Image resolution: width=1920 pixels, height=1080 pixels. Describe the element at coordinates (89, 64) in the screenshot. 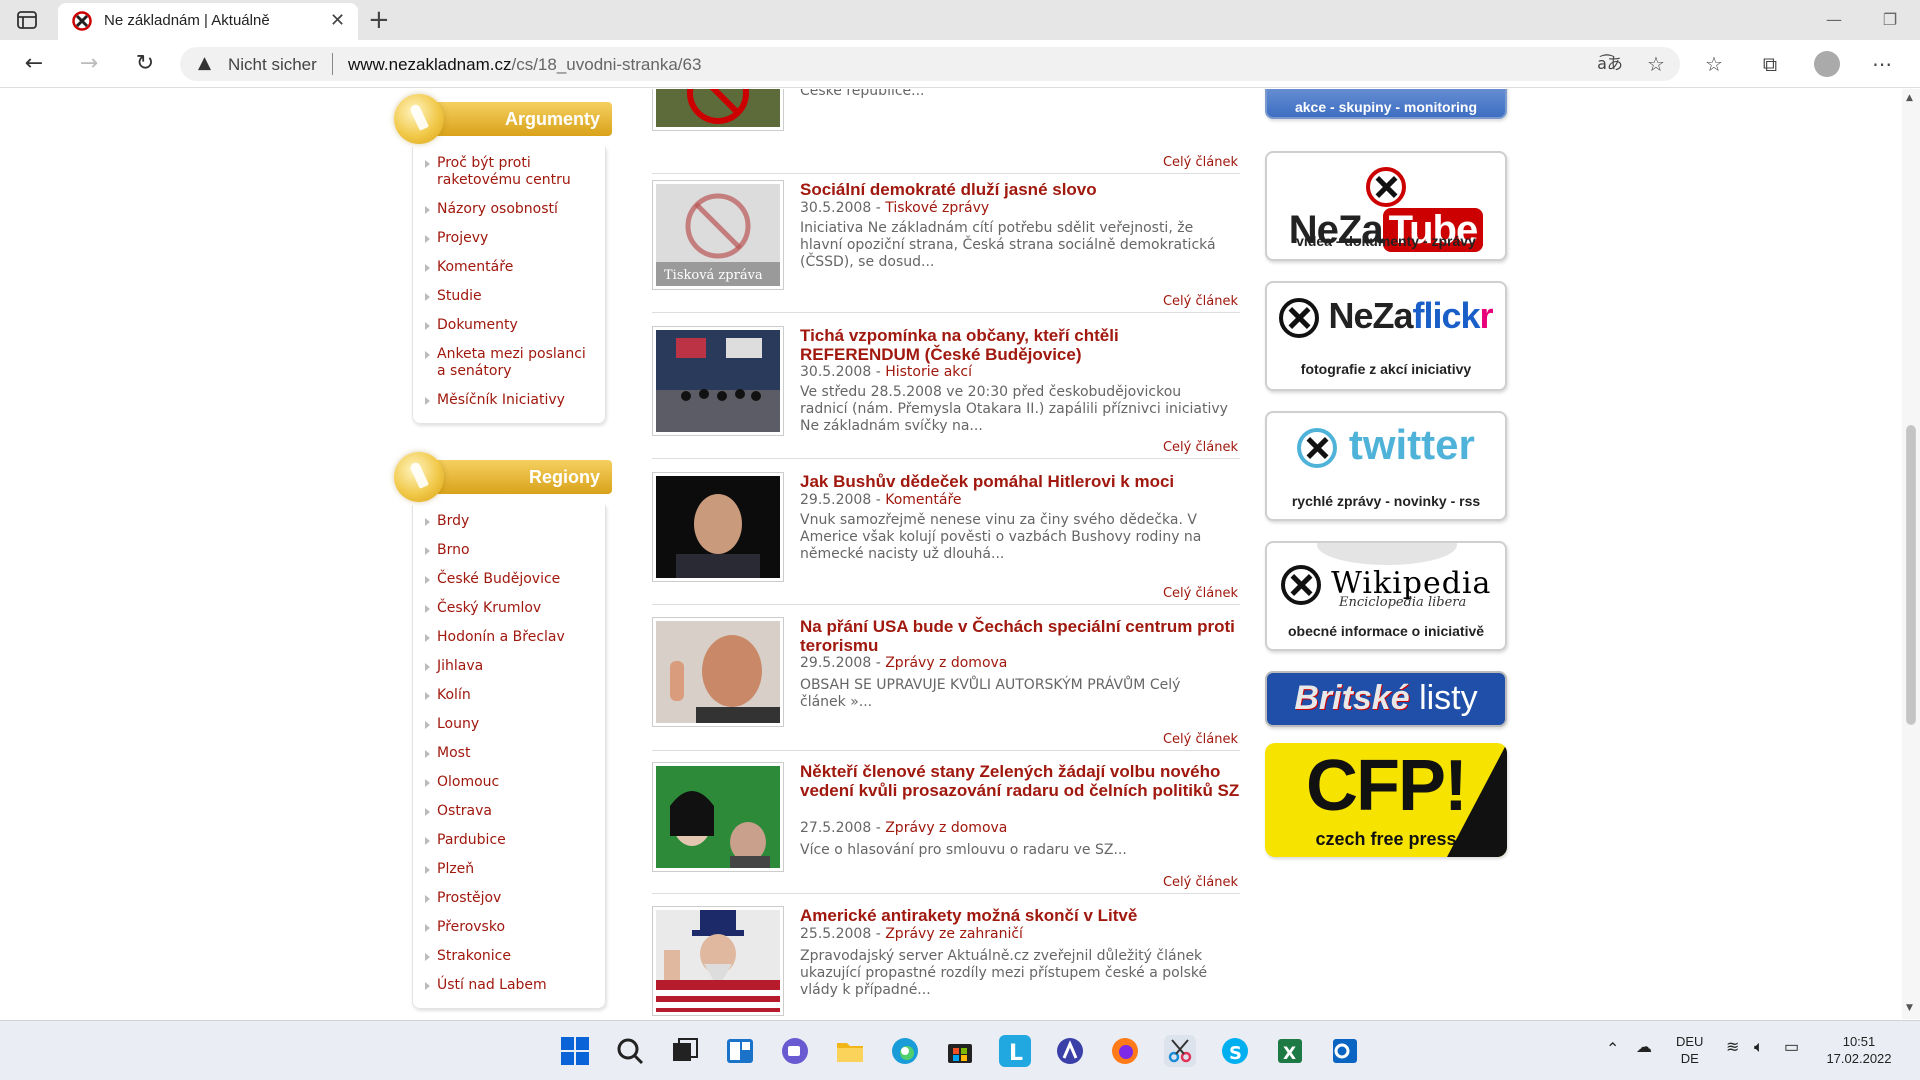

I see `forward-icon: →` at that location.